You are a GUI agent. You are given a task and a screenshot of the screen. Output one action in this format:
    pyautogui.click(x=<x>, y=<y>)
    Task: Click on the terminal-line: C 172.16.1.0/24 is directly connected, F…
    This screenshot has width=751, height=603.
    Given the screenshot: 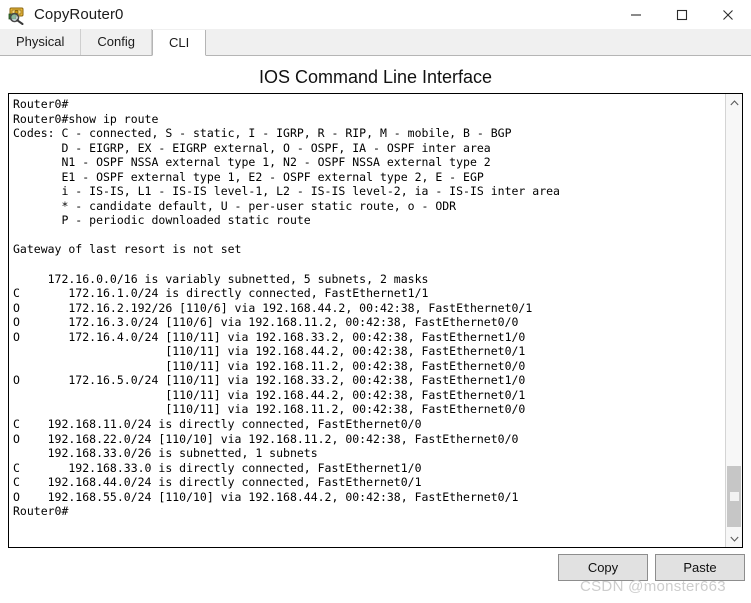 What is the action you would take?
    pyautogui.click(x=221, y=293)
    